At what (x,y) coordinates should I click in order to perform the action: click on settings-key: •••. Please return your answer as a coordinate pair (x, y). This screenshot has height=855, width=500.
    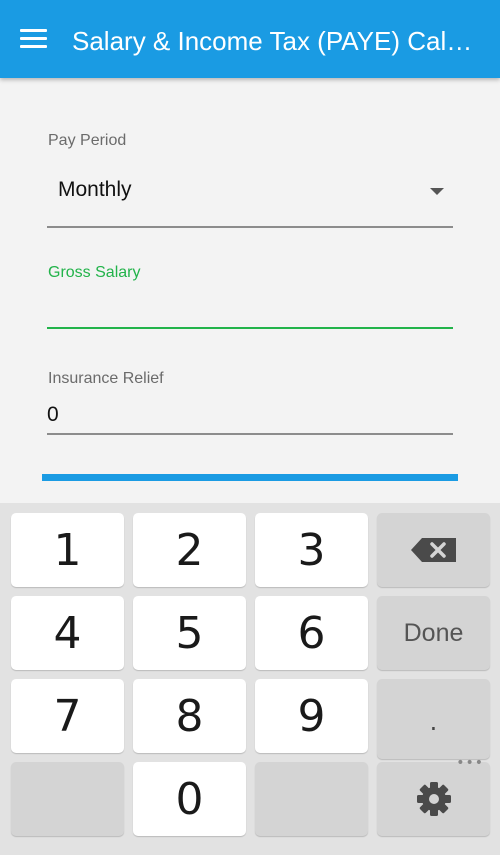
    Looking at the image, I should click on (433, 796).